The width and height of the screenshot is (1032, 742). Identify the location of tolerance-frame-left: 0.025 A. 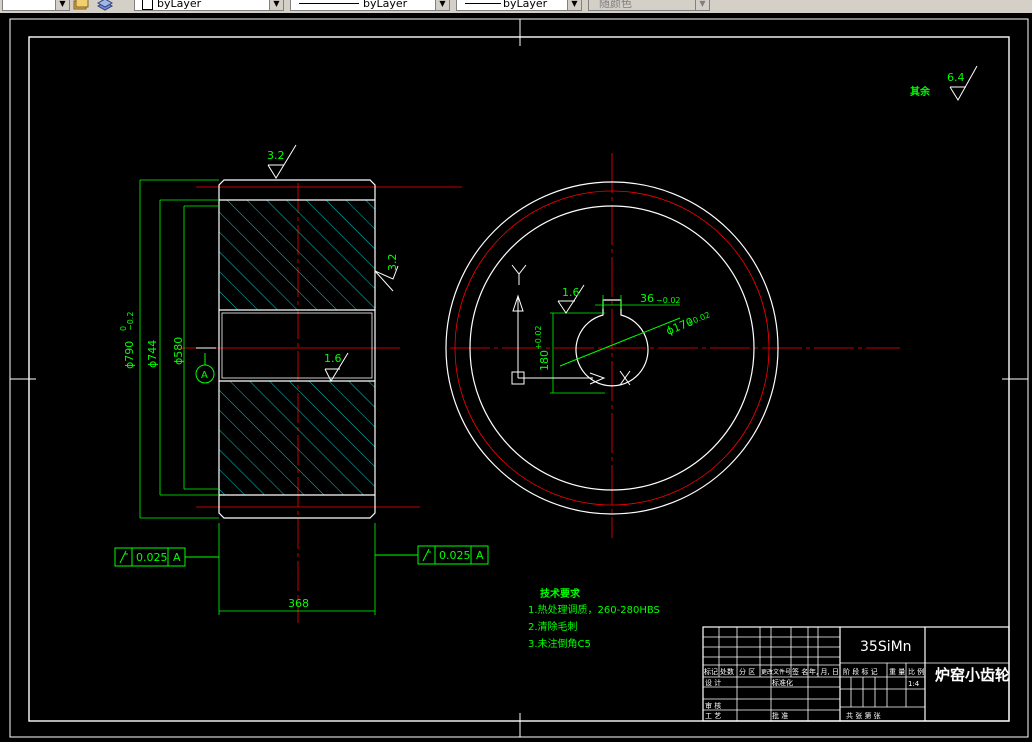
(166, 557).